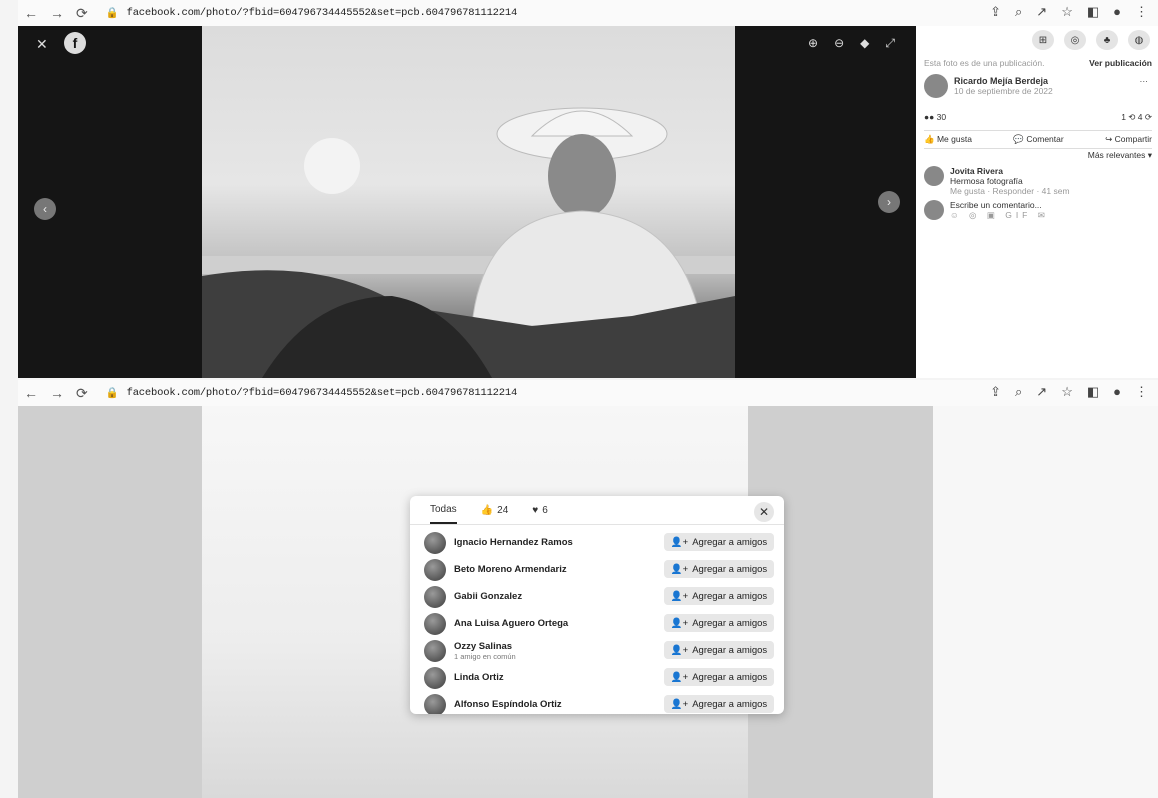 The height and width of the screenshot is (798, 1158). I want to click on thumbs-up-icon: 👍, so click(929, 139).